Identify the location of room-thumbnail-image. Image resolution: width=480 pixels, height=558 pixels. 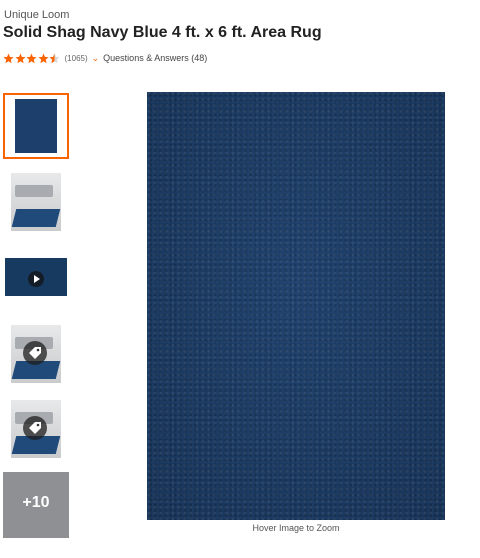
(36, 202).